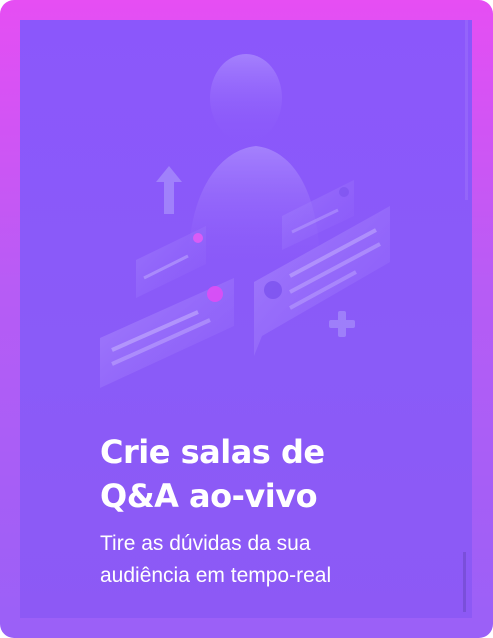 Image resolution: width=493 pixels, height=638 pixels. Describe the element at coordinates (464, 582) in the screenshot. I see `scroll-indicator-bottom` at that location.